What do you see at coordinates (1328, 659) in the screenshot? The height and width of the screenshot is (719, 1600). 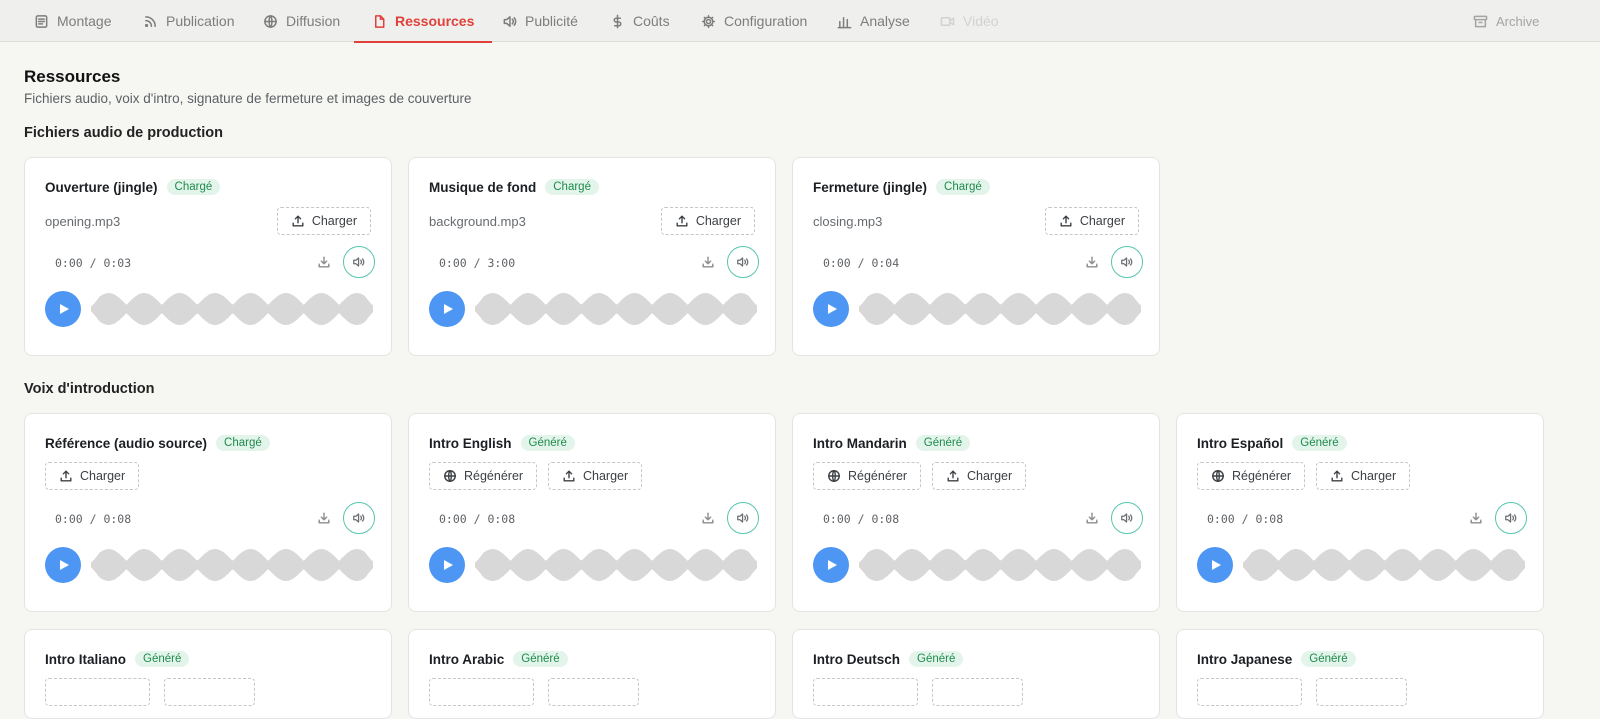 I see `status-badge: Généré` at bounding box center [1328, 659].